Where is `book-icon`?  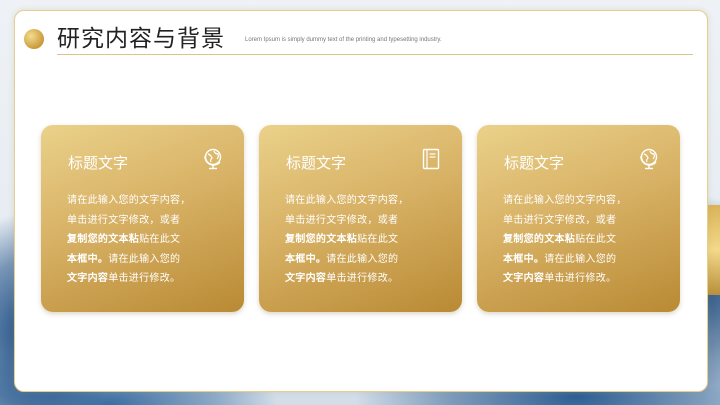 book-icon is located at coordinates (431, 159).